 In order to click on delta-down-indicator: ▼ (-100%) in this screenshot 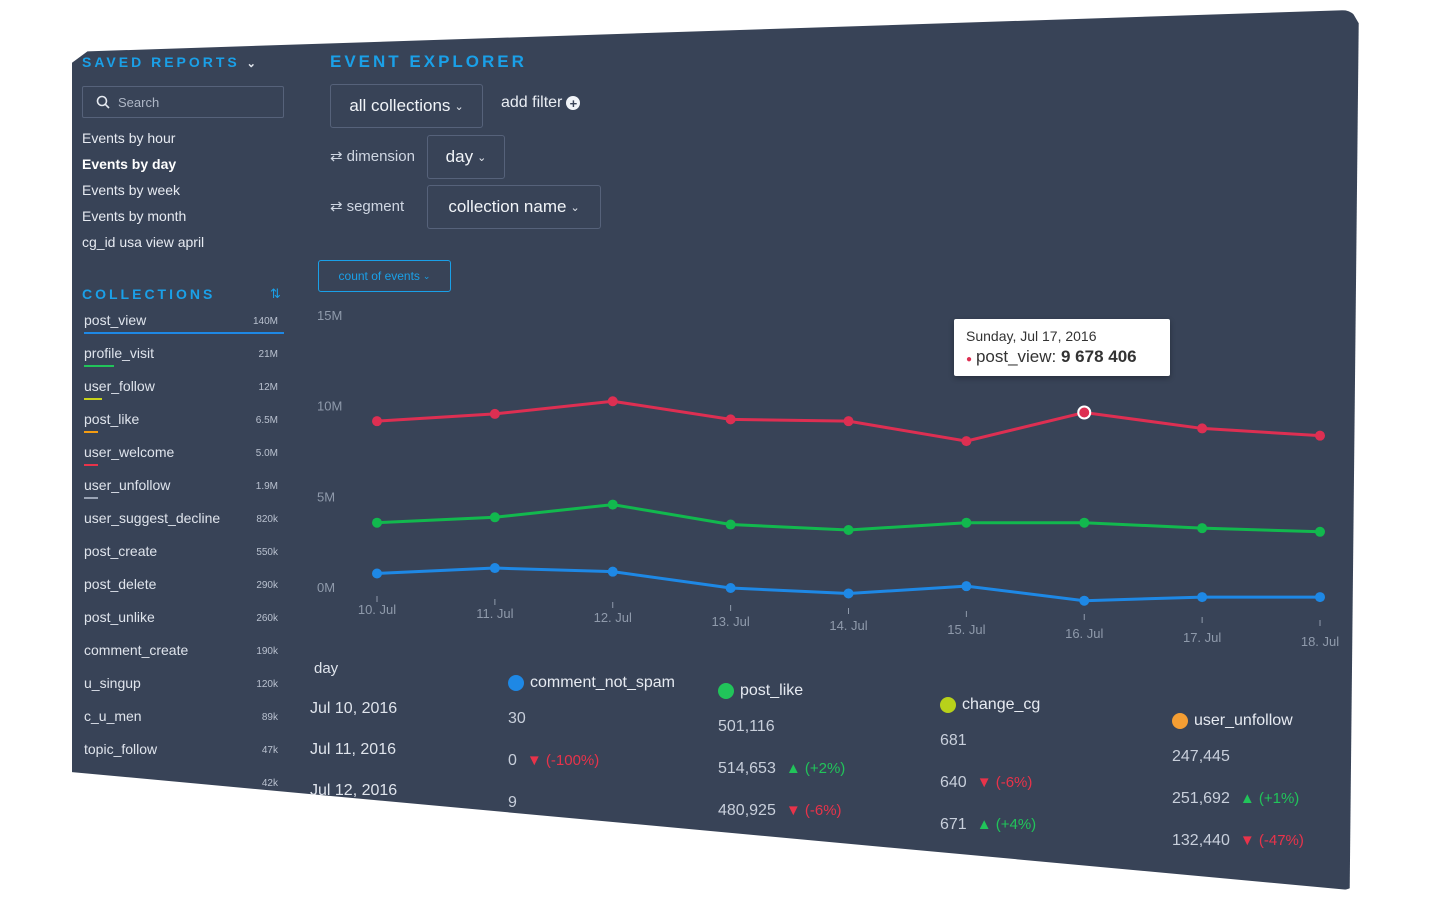, I will do `click(563, 760)`.